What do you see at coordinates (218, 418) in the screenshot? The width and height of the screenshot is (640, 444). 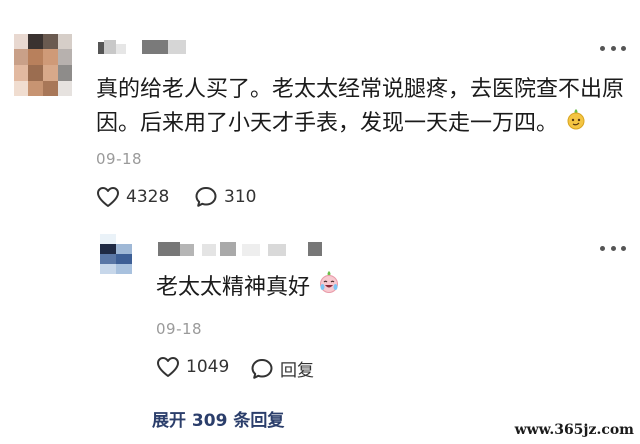 I see `expand-replies-link: 展开 309 条回复` at bounding box center [218, 418].